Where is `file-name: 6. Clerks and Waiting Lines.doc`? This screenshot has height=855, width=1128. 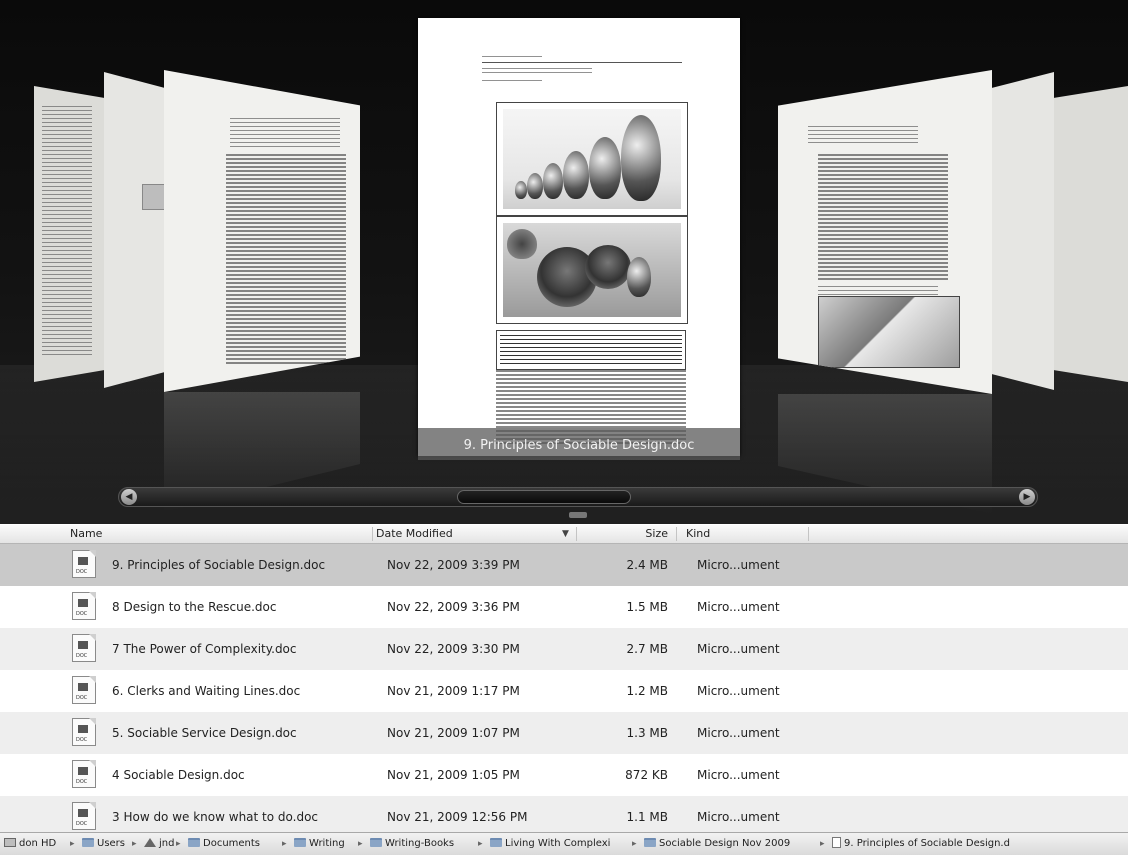 file-name: 6. Clerks and Waiting Lines.doc is located at coordinates (206, 691).